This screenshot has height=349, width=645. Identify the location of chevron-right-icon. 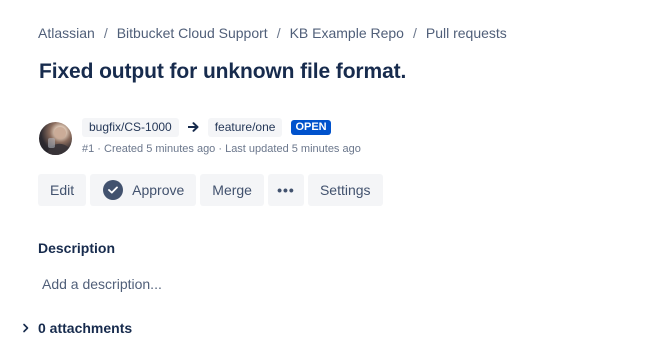
(30, 328).